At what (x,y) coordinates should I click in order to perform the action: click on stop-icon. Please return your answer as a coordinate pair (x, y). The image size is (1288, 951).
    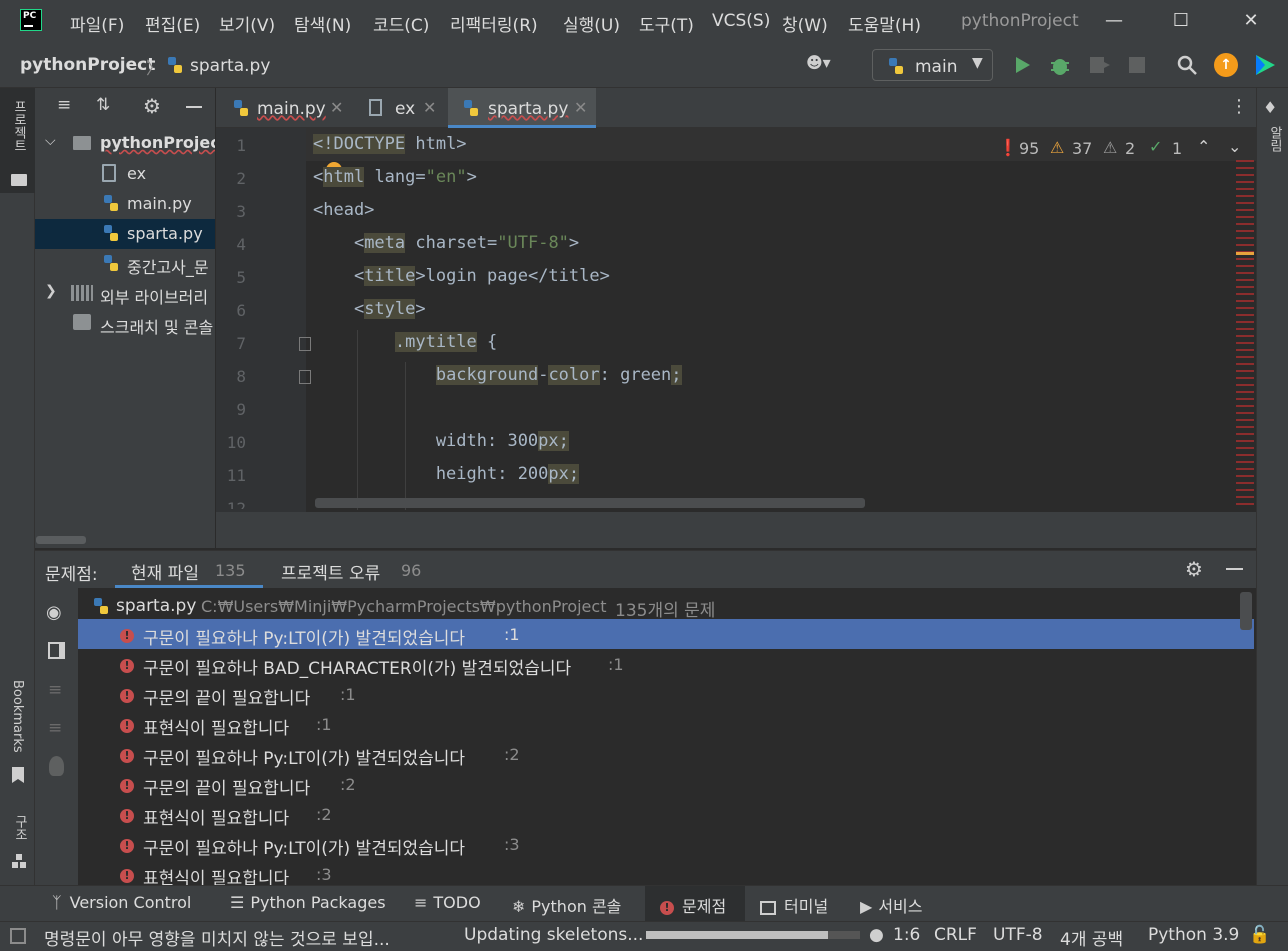
    Looking at the image, I should click on (1137, 65).